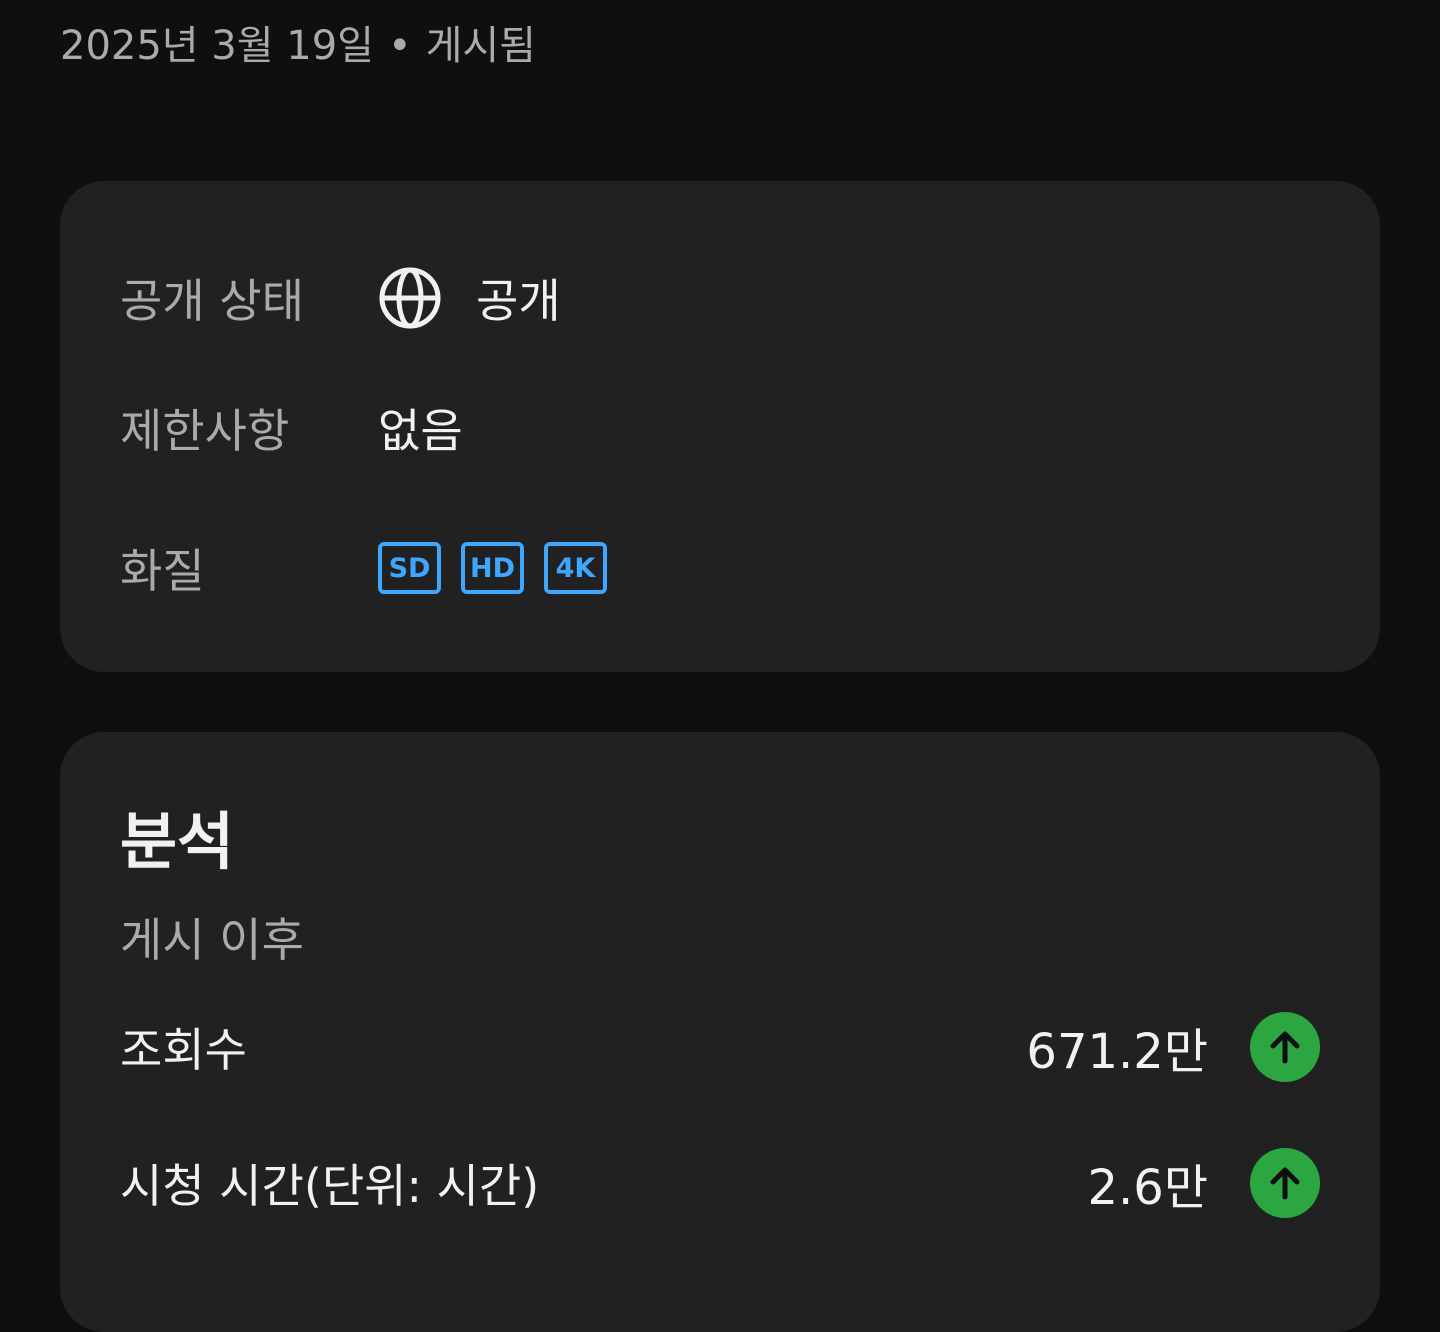 Image resolution: width=1440 pixels, height=1332 pixels. Describe the element at coordinates (217, 46) in the screenshot. I see `publish-date: 2025년 3월 19일` at that location.